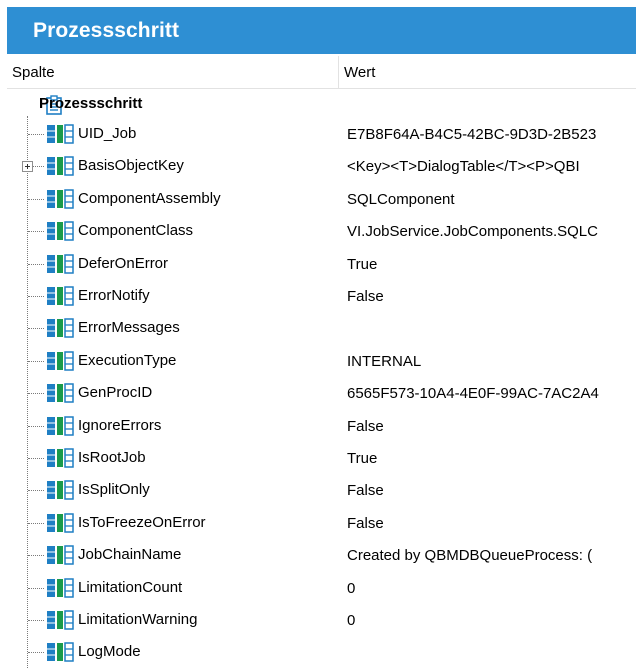 The image size is (636, 668). I want to click on property-row: LogMode, so click(321, 652).